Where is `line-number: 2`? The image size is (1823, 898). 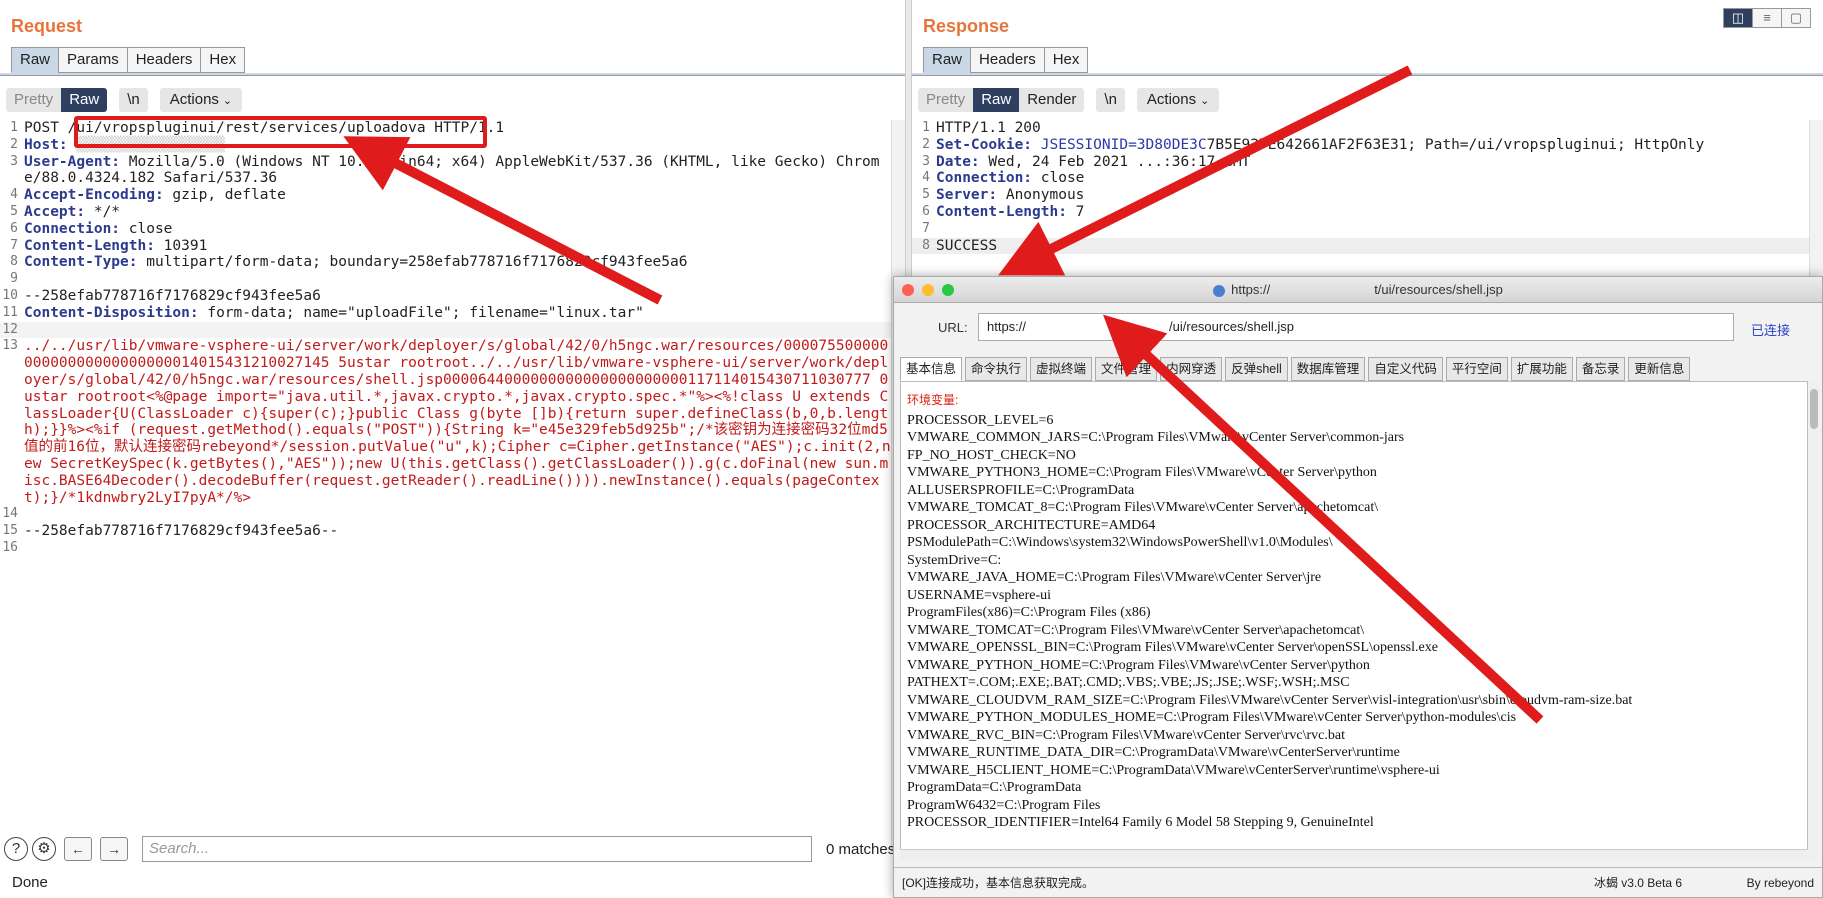 line-number: 2 is located at coordinates (14, 144).